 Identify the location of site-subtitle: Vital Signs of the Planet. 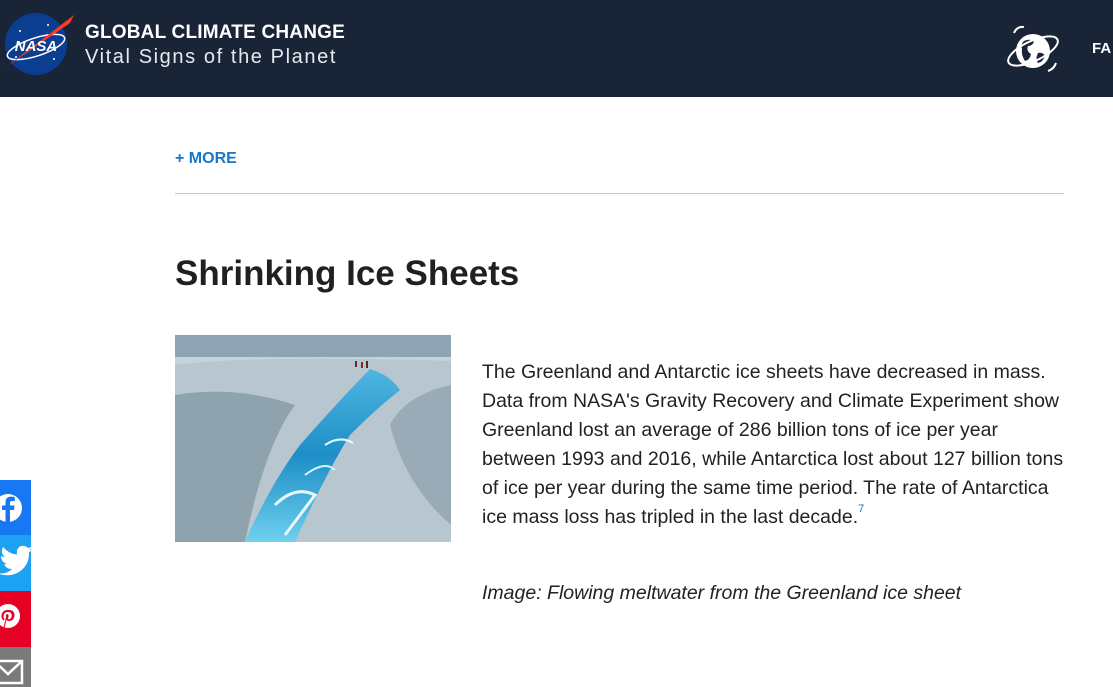
(211, 57).